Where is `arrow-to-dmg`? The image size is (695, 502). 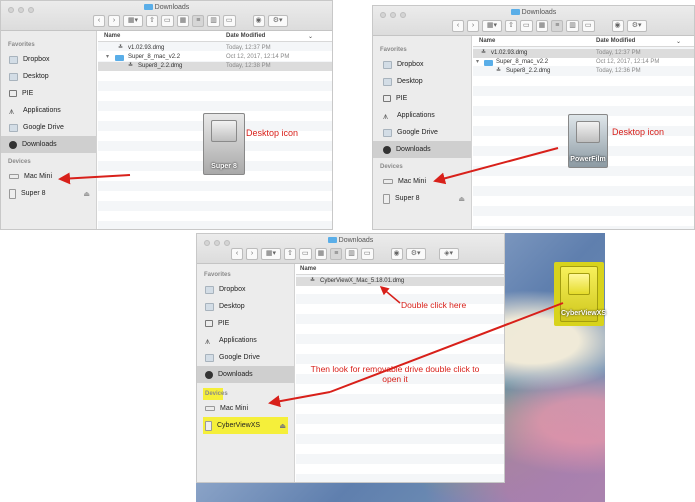 arrow-to-dmg is located at coordinates (390, 295).